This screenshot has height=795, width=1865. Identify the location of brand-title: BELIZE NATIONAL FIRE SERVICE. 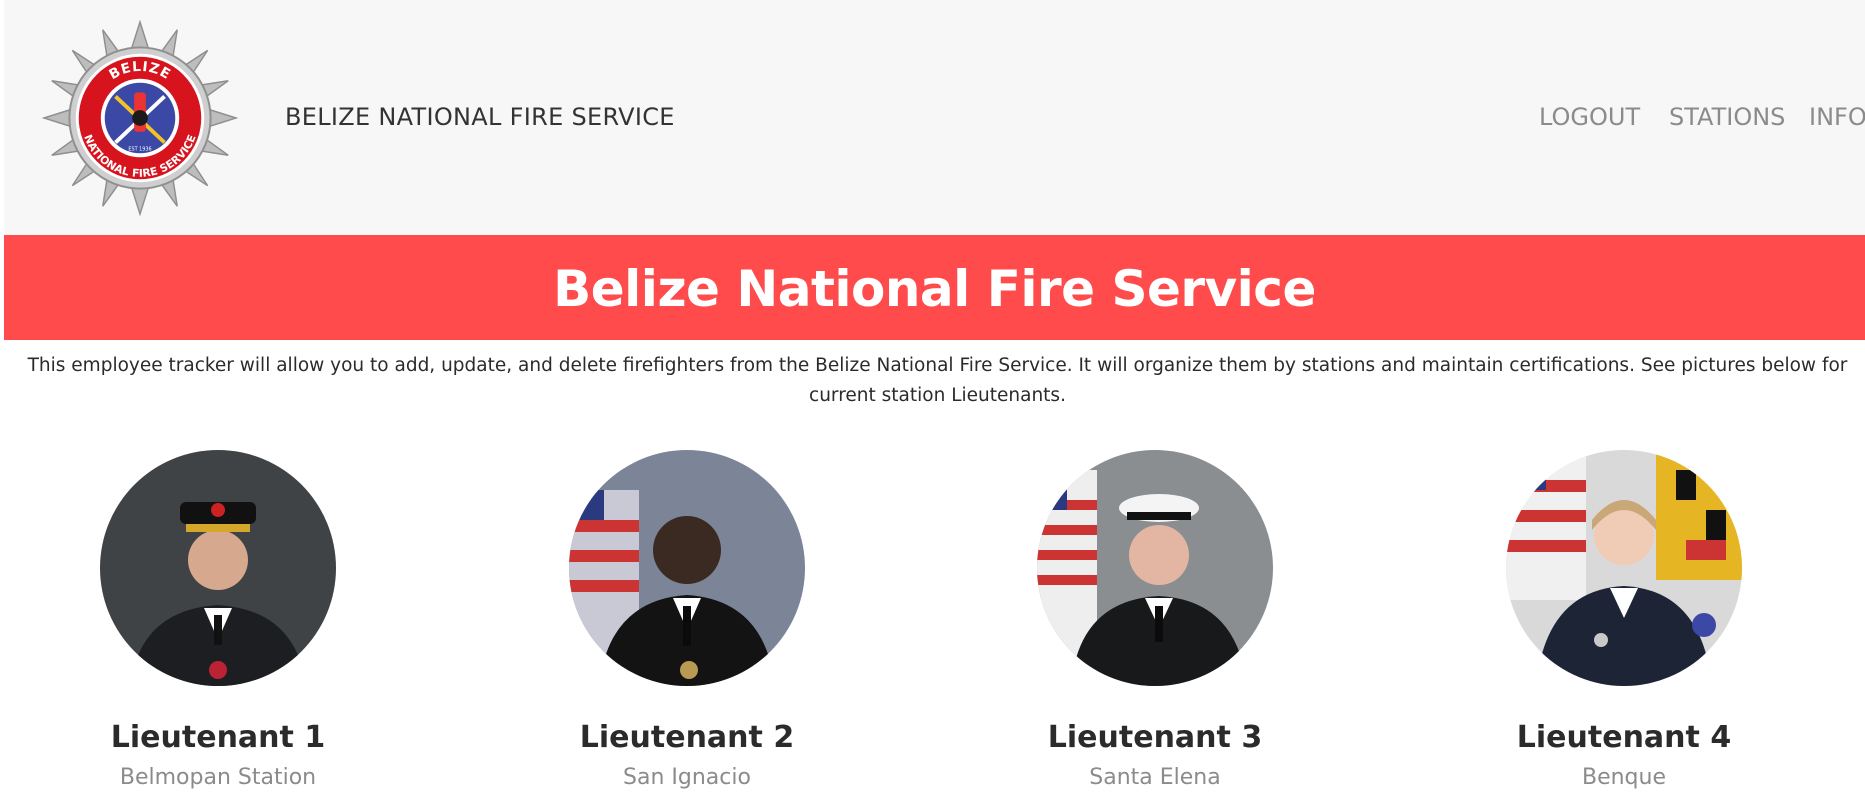
(480, 117).